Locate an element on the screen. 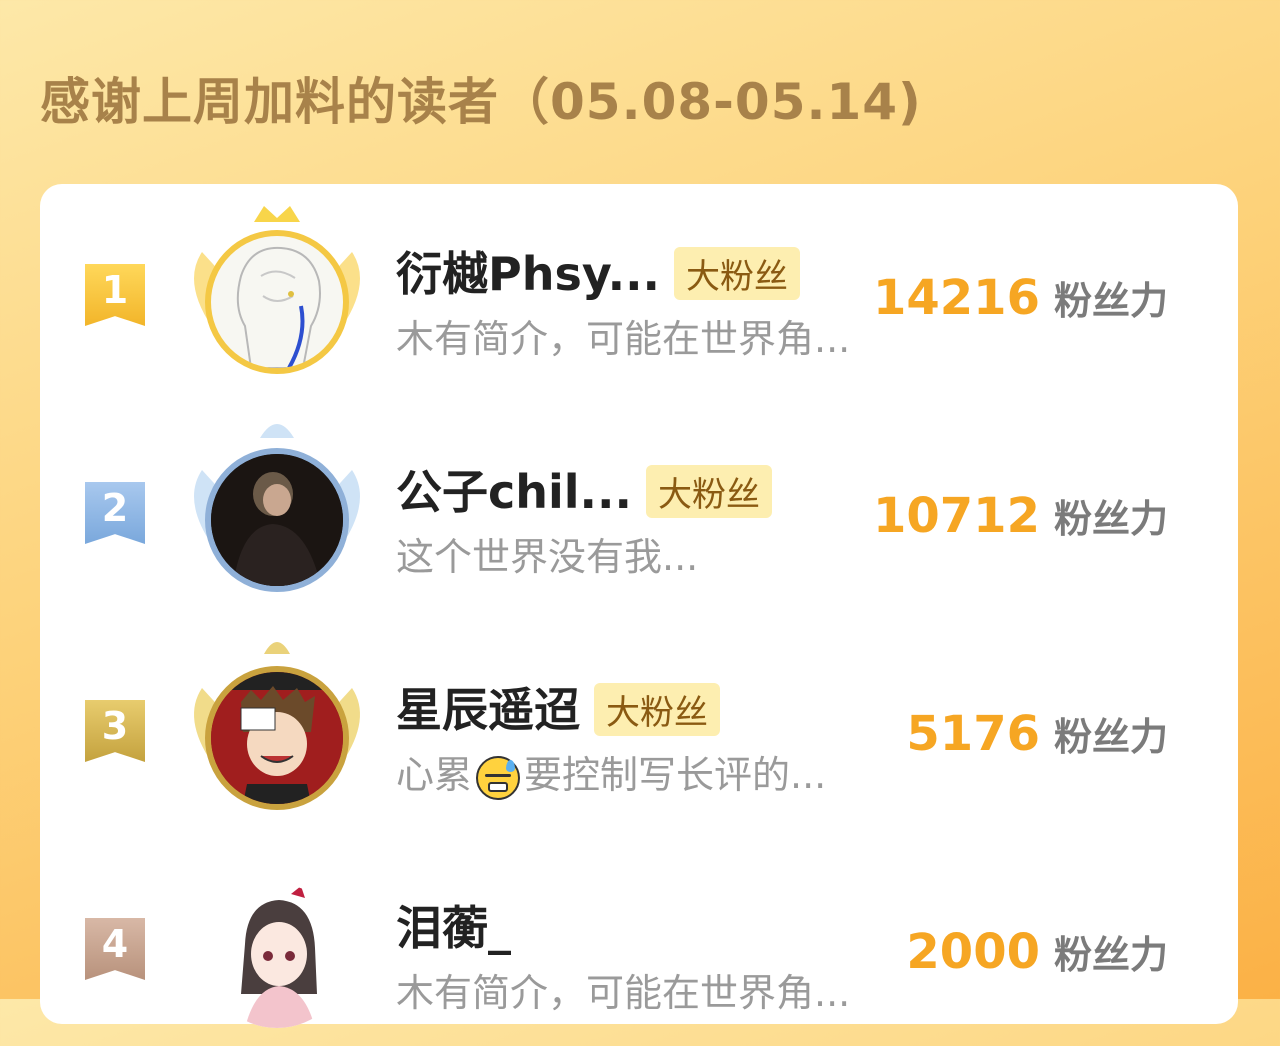 This screenshot has width=1280, height=1046. rank-badge: 3 is located at coordinates (115, 731).